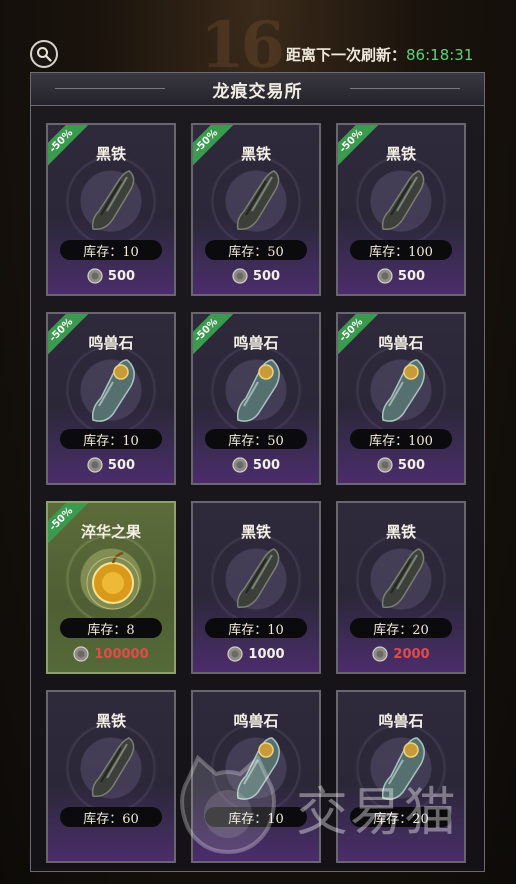 The width and height of the screenshot is (516, 884). I want to click on shop-item-card: -50% 黑铁 库存：10 500, so click(111, 209).